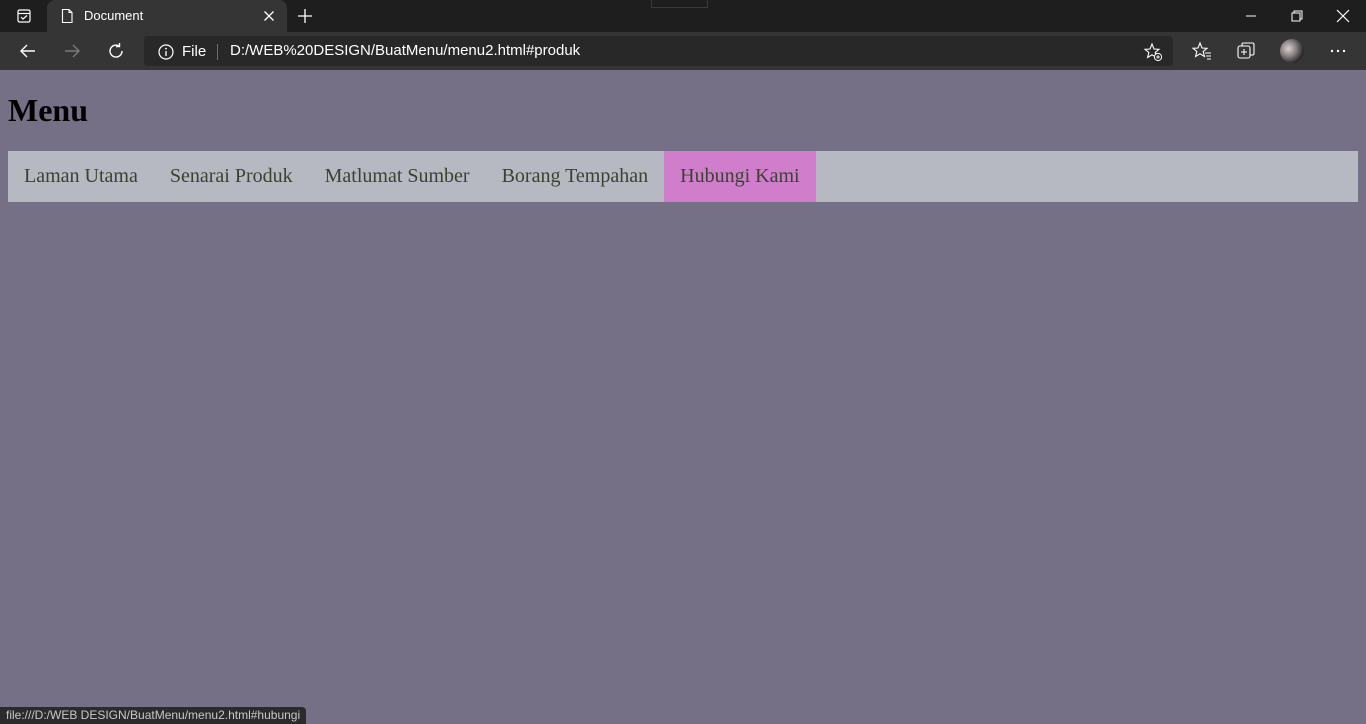  I want to click on tab-actions-button, so click(24, 16).